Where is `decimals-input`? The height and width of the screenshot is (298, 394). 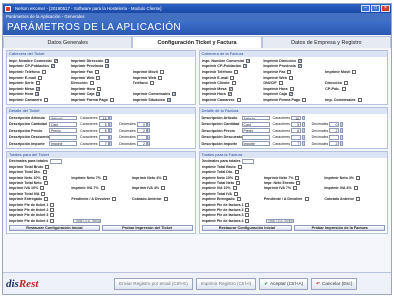 decimals-input is located at coordinates (141, 137).